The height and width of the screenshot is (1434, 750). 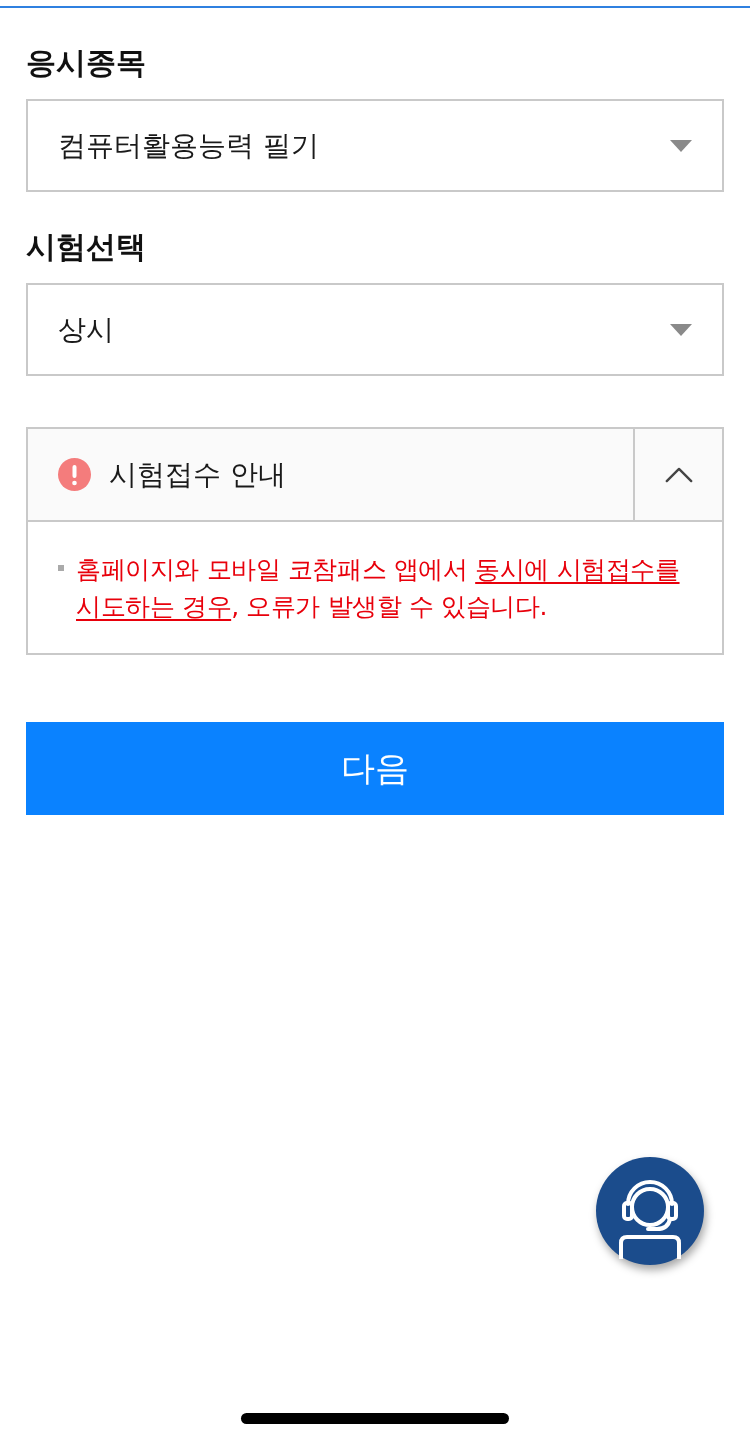 I want to click on field-label: 응시종목, so click(x=86, y=63).